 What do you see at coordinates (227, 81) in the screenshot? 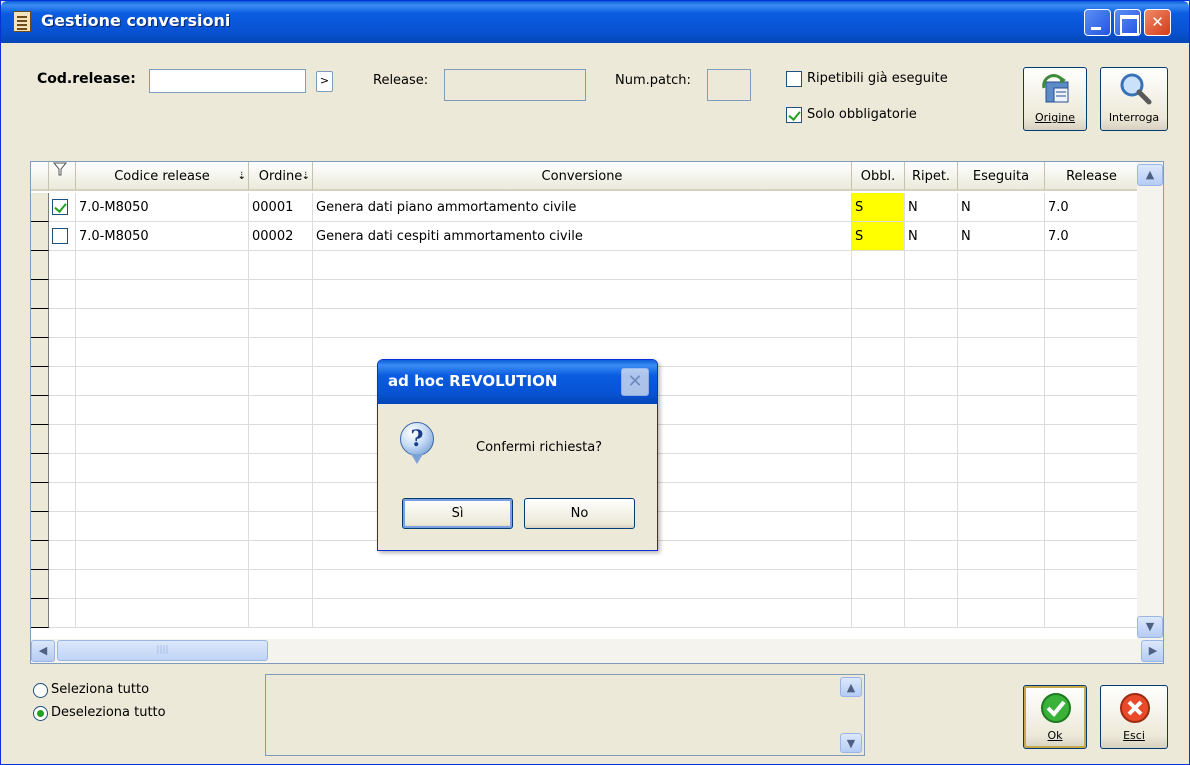
I see `cod-release-input` at bounding box center [227, 81].